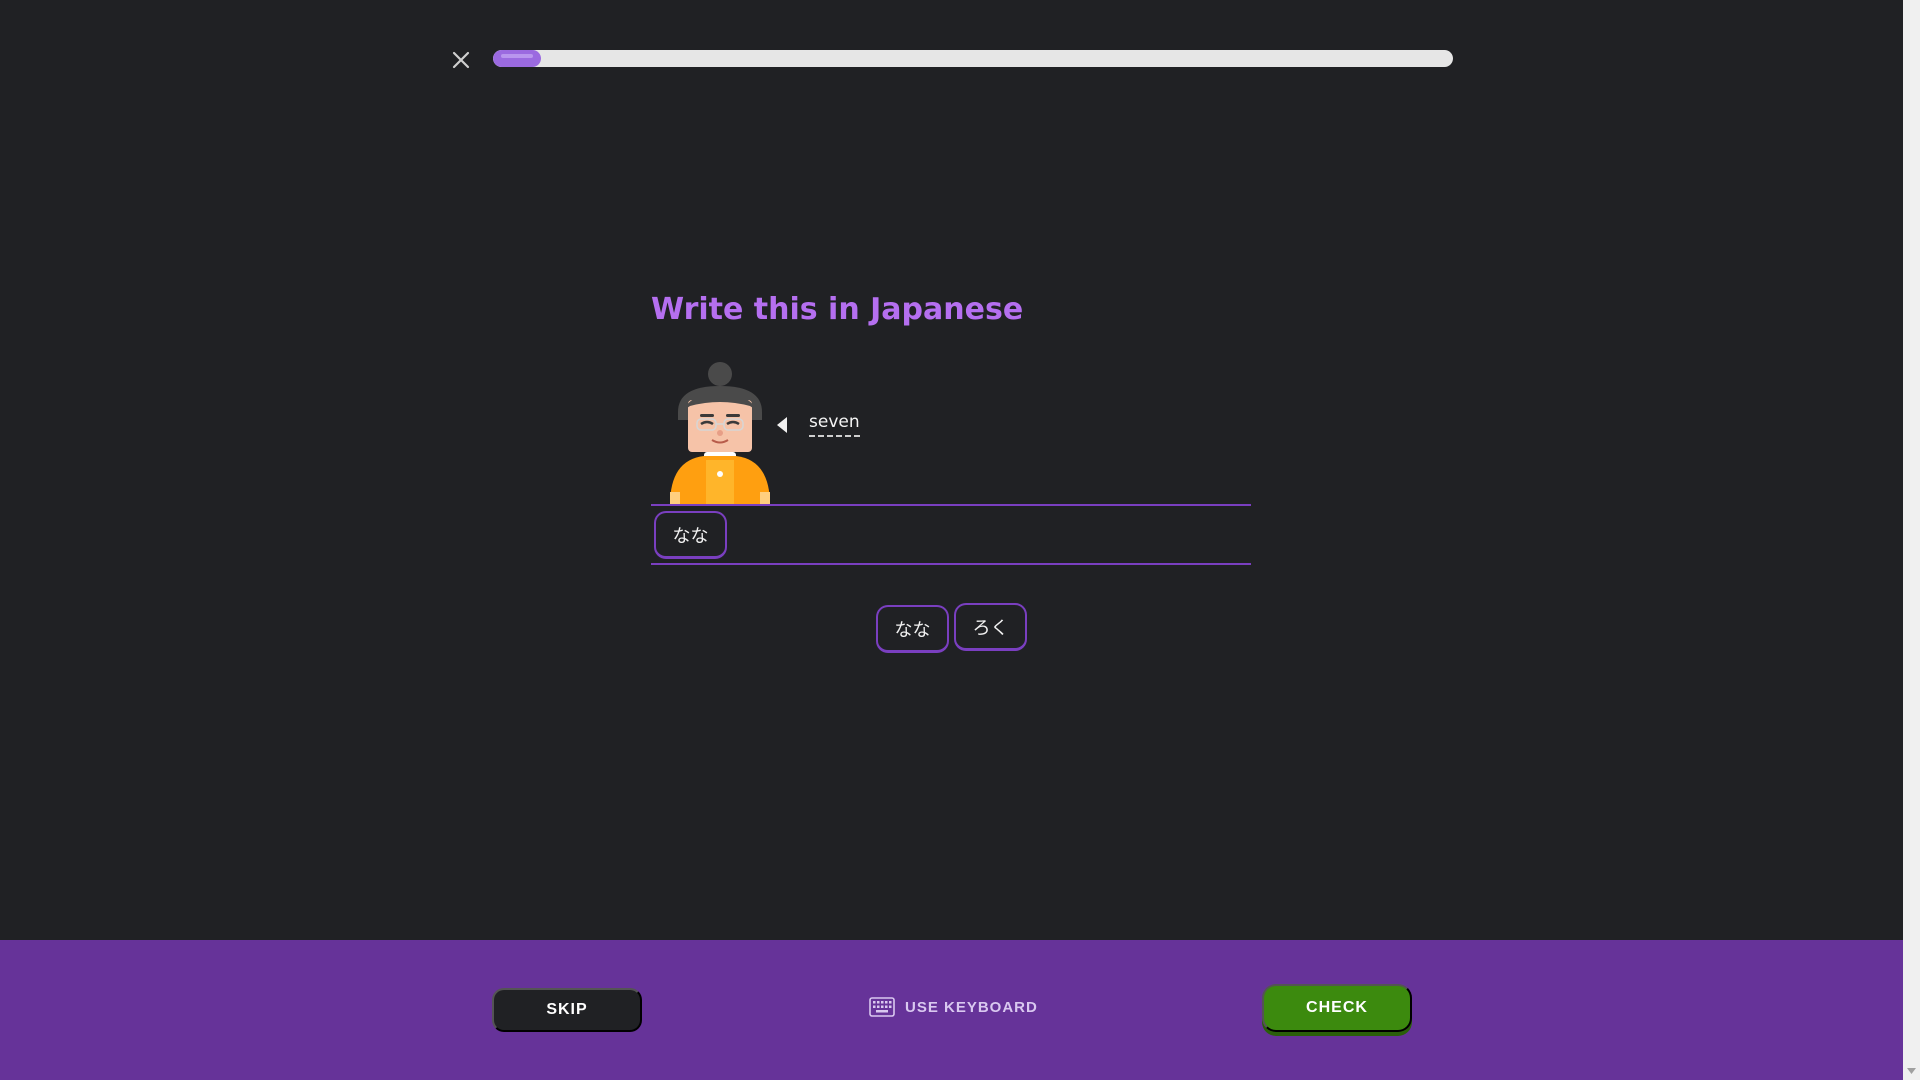 The width and height of the screenshot is (1920, 1080). Describe the element at coordinates (990, 627) in the screenshot. I see `word-bank-tile: ろく` at that location.